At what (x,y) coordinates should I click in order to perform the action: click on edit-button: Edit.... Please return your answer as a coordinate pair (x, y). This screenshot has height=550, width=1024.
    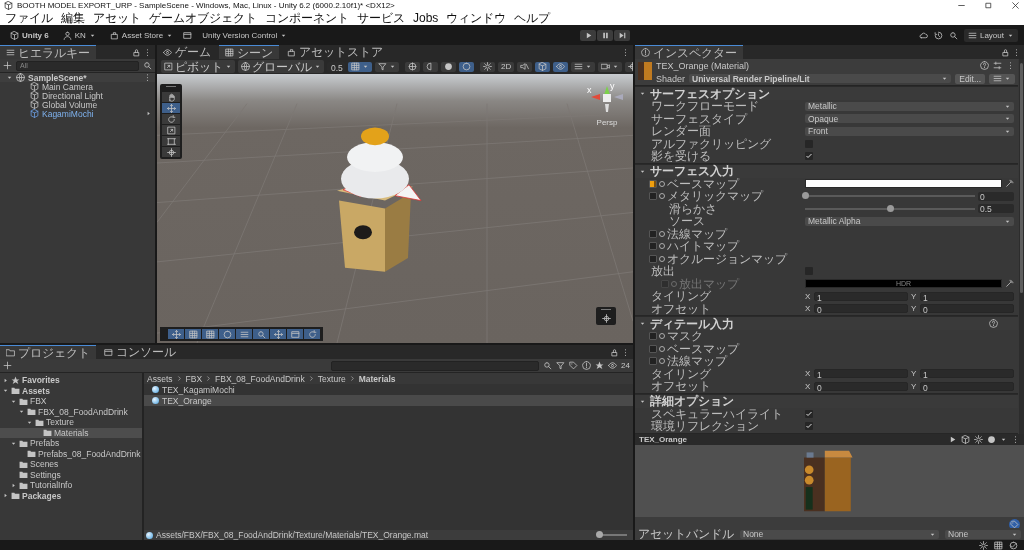
    Looking at the image, I should click on (970, 78).